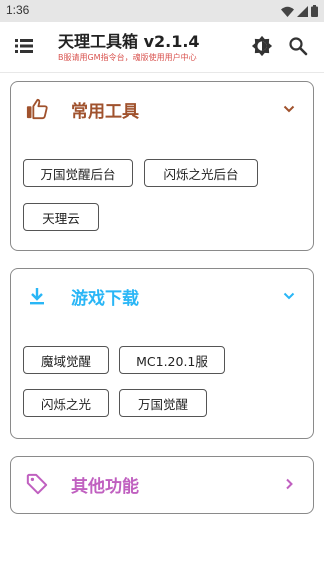 The height and width of the screenshot is (576, 324). Describe the element at coordinates (289, 484) in the screenshot. I see `chevron-right-icon` at that location.